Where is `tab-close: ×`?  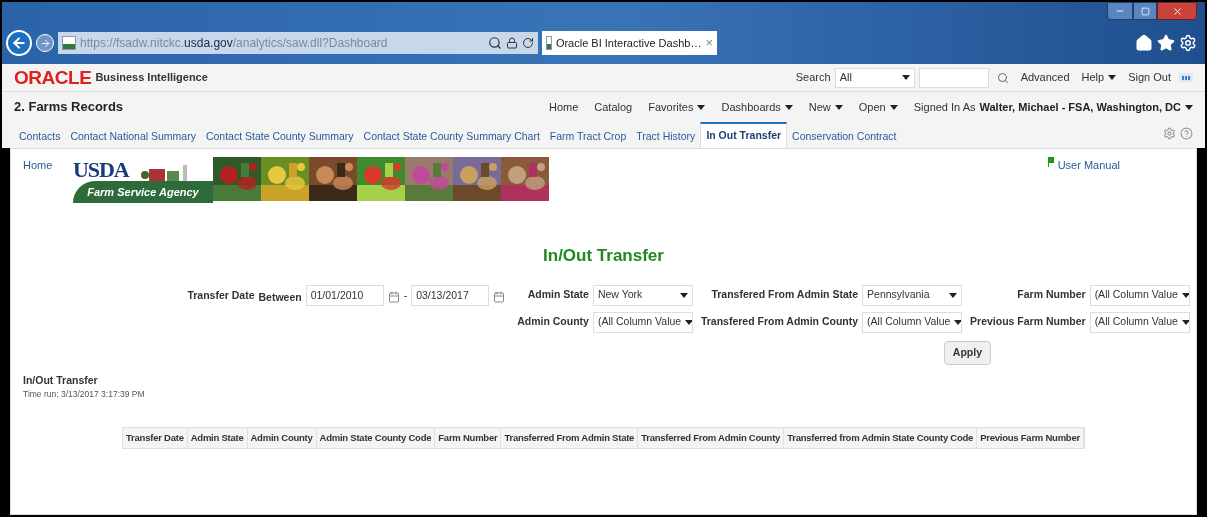
tab-close: × is located at coordinates (709, 43).